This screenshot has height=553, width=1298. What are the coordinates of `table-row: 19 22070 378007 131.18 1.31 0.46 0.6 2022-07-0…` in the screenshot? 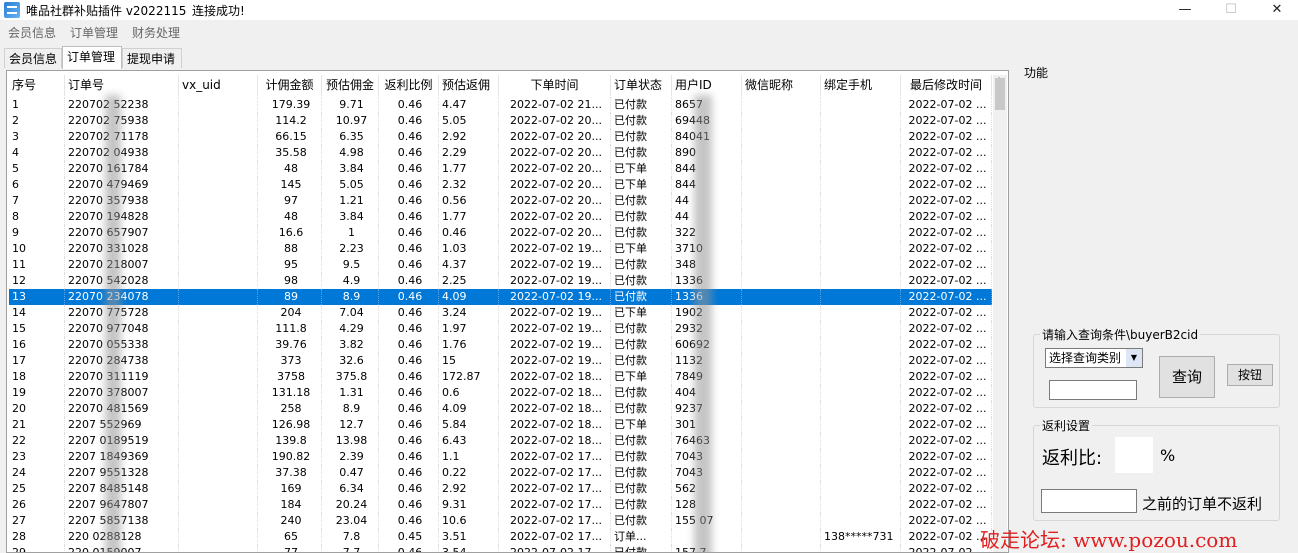 It's located at (500, 393).